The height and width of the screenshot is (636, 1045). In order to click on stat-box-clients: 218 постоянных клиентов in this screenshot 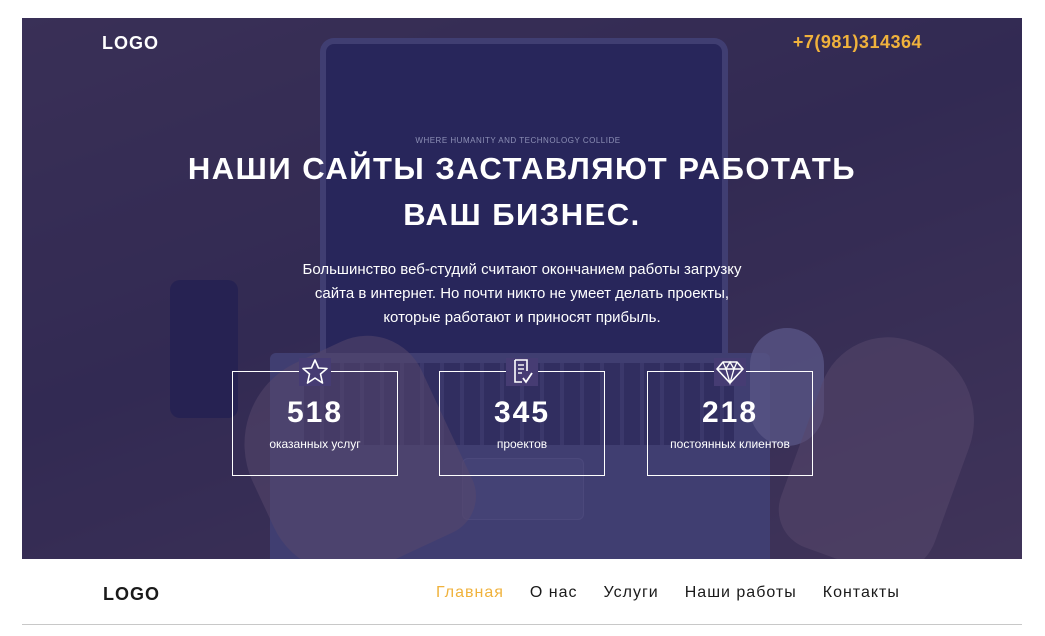, I will do `click(730, 417)`.